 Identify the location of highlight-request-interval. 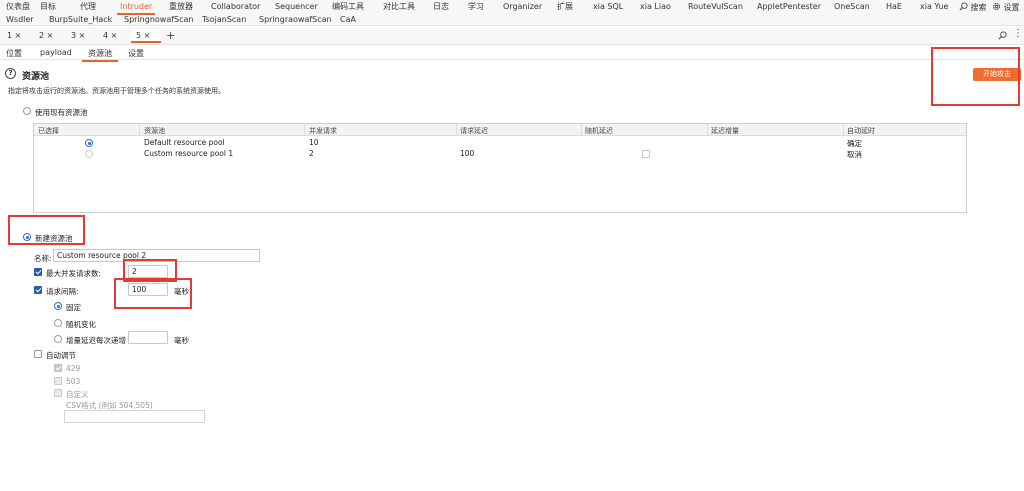
(153, 293).